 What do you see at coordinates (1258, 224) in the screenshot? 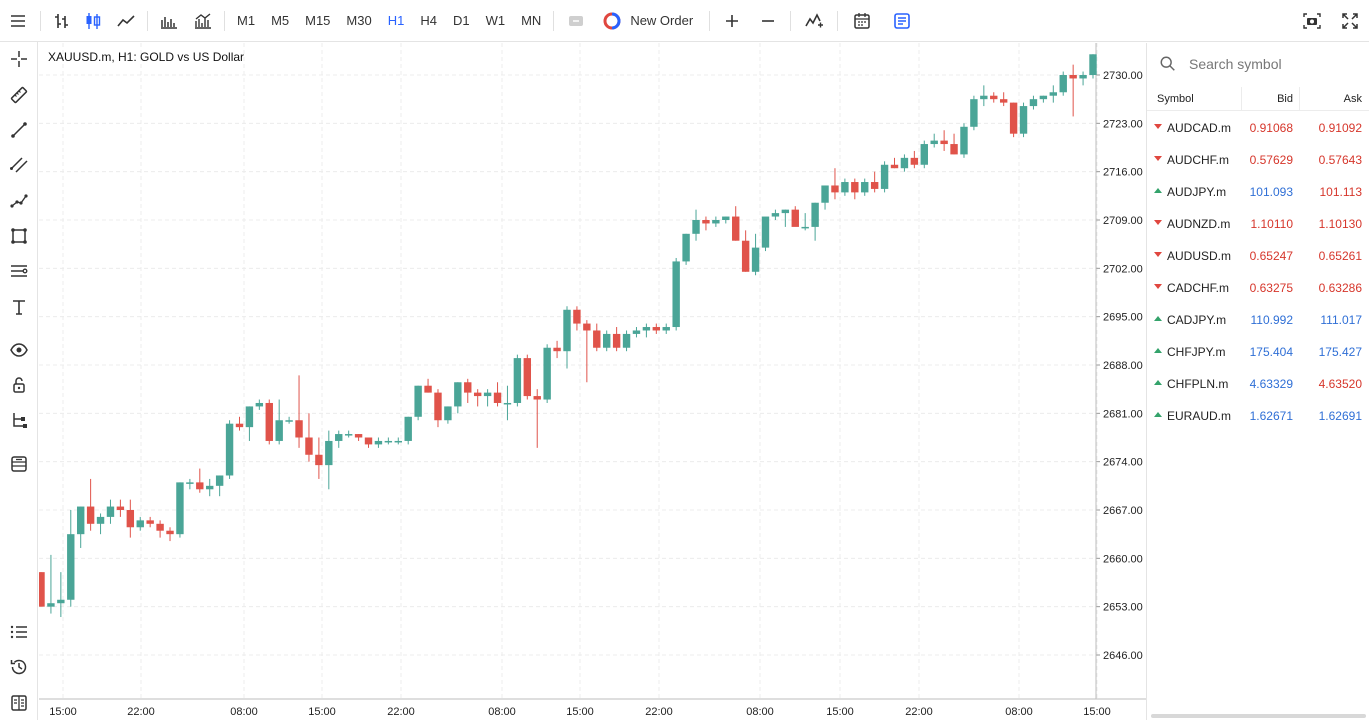
I see `symbol-row: AUDNZD.m 1.10110 1.10130` at bounding box center [1258, 224].